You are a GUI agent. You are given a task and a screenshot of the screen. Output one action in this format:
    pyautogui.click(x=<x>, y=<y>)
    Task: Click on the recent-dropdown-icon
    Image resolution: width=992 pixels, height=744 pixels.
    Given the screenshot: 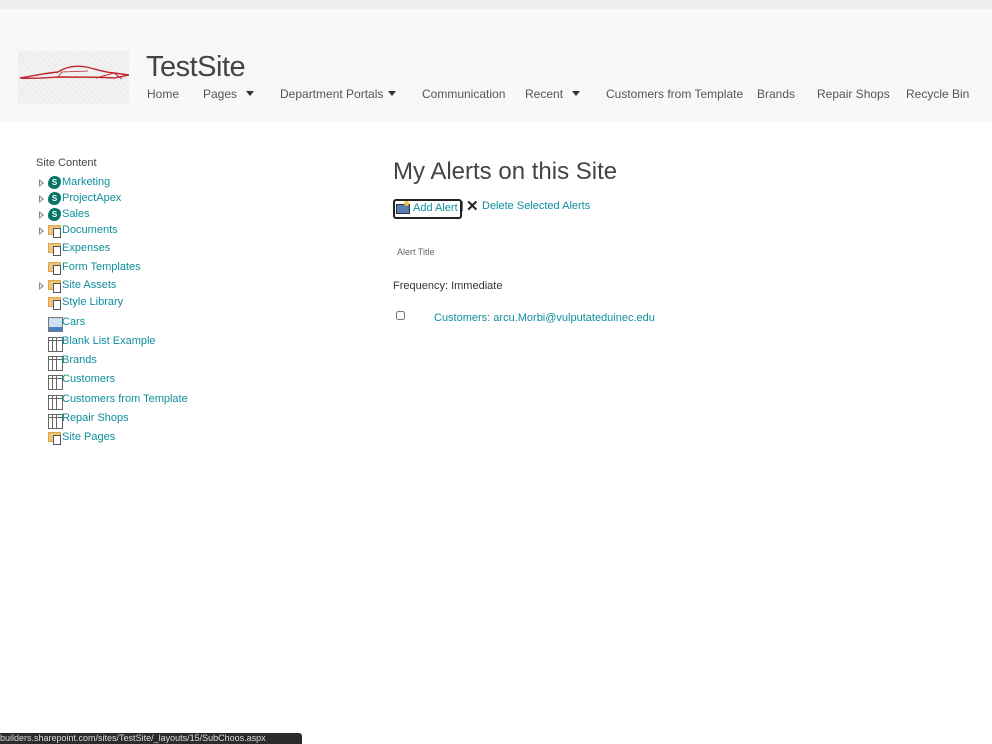 What is the action you would take?
    pyautogui.click(x=576, y=93)
    